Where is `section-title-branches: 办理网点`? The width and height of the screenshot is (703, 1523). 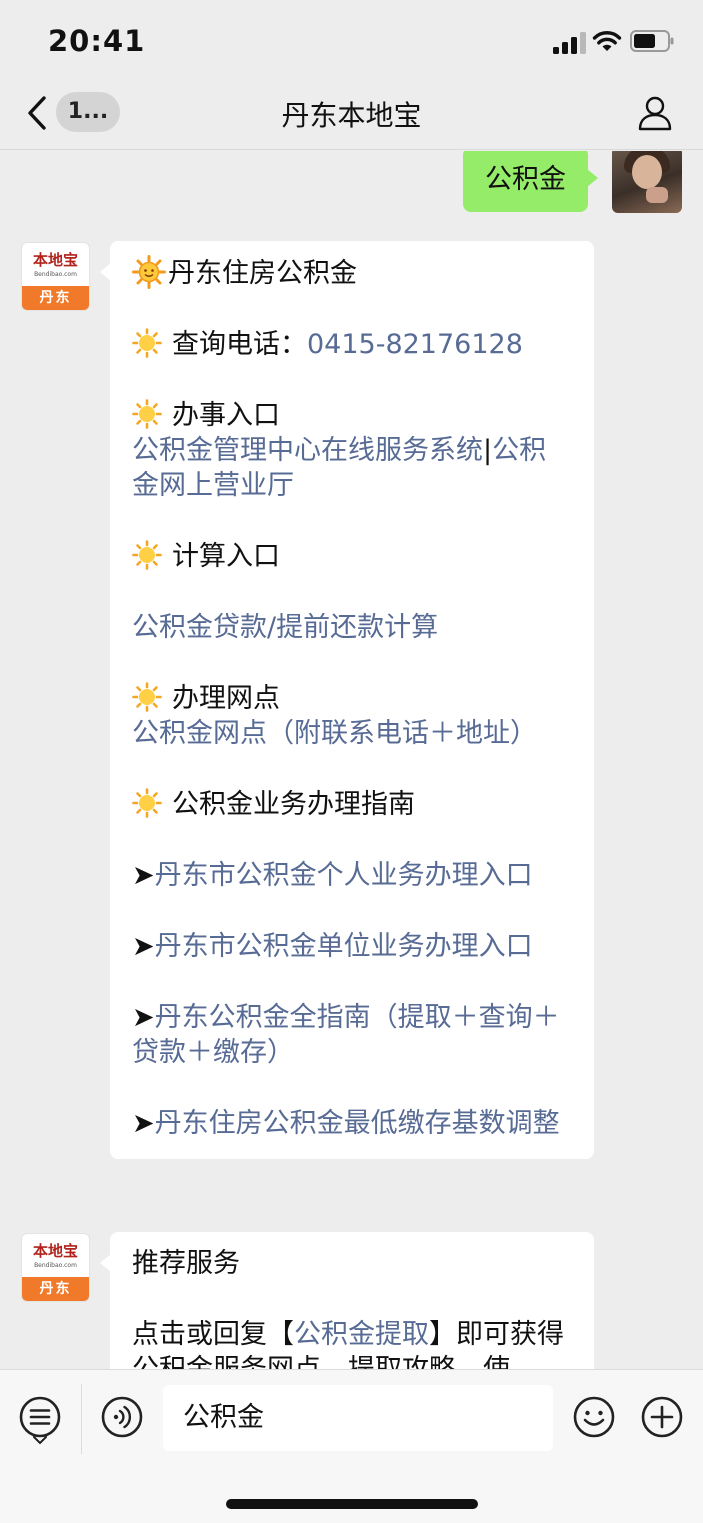
section-title-branches: 办理网点 is located at coordinates (226, 698).